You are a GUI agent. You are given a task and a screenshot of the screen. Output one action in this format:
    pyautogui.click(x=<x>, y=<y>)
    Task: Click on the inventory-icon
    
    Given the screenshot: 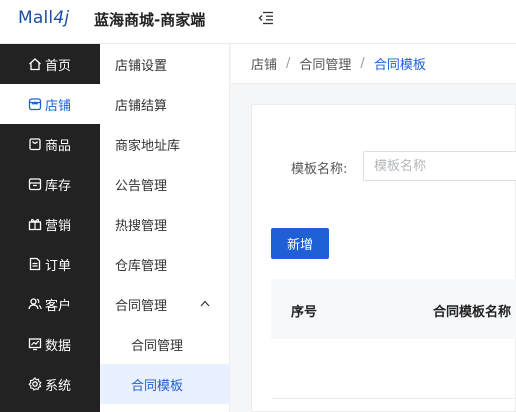 What is the action you would take?
    pyautogui.click(x=35, y=184)
    